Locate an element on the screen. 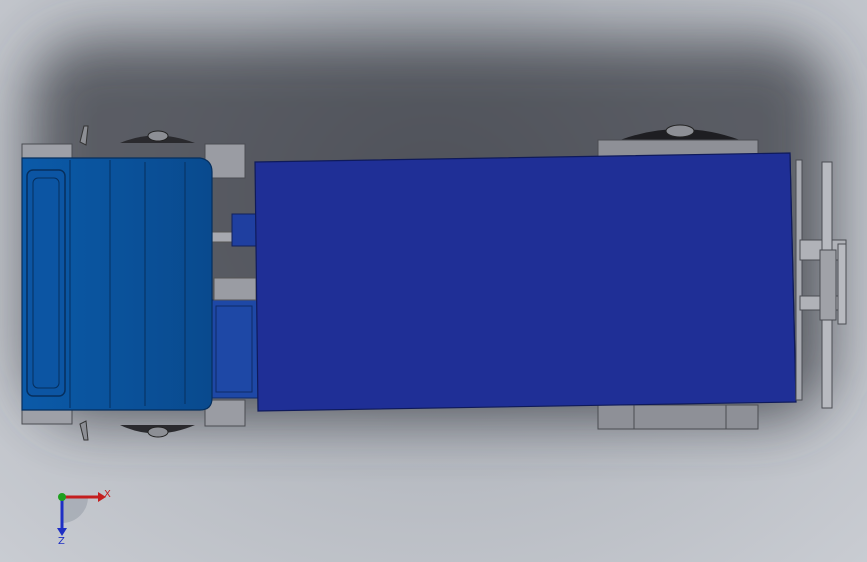  rear-hub-top is located at coordinates (680, 131).